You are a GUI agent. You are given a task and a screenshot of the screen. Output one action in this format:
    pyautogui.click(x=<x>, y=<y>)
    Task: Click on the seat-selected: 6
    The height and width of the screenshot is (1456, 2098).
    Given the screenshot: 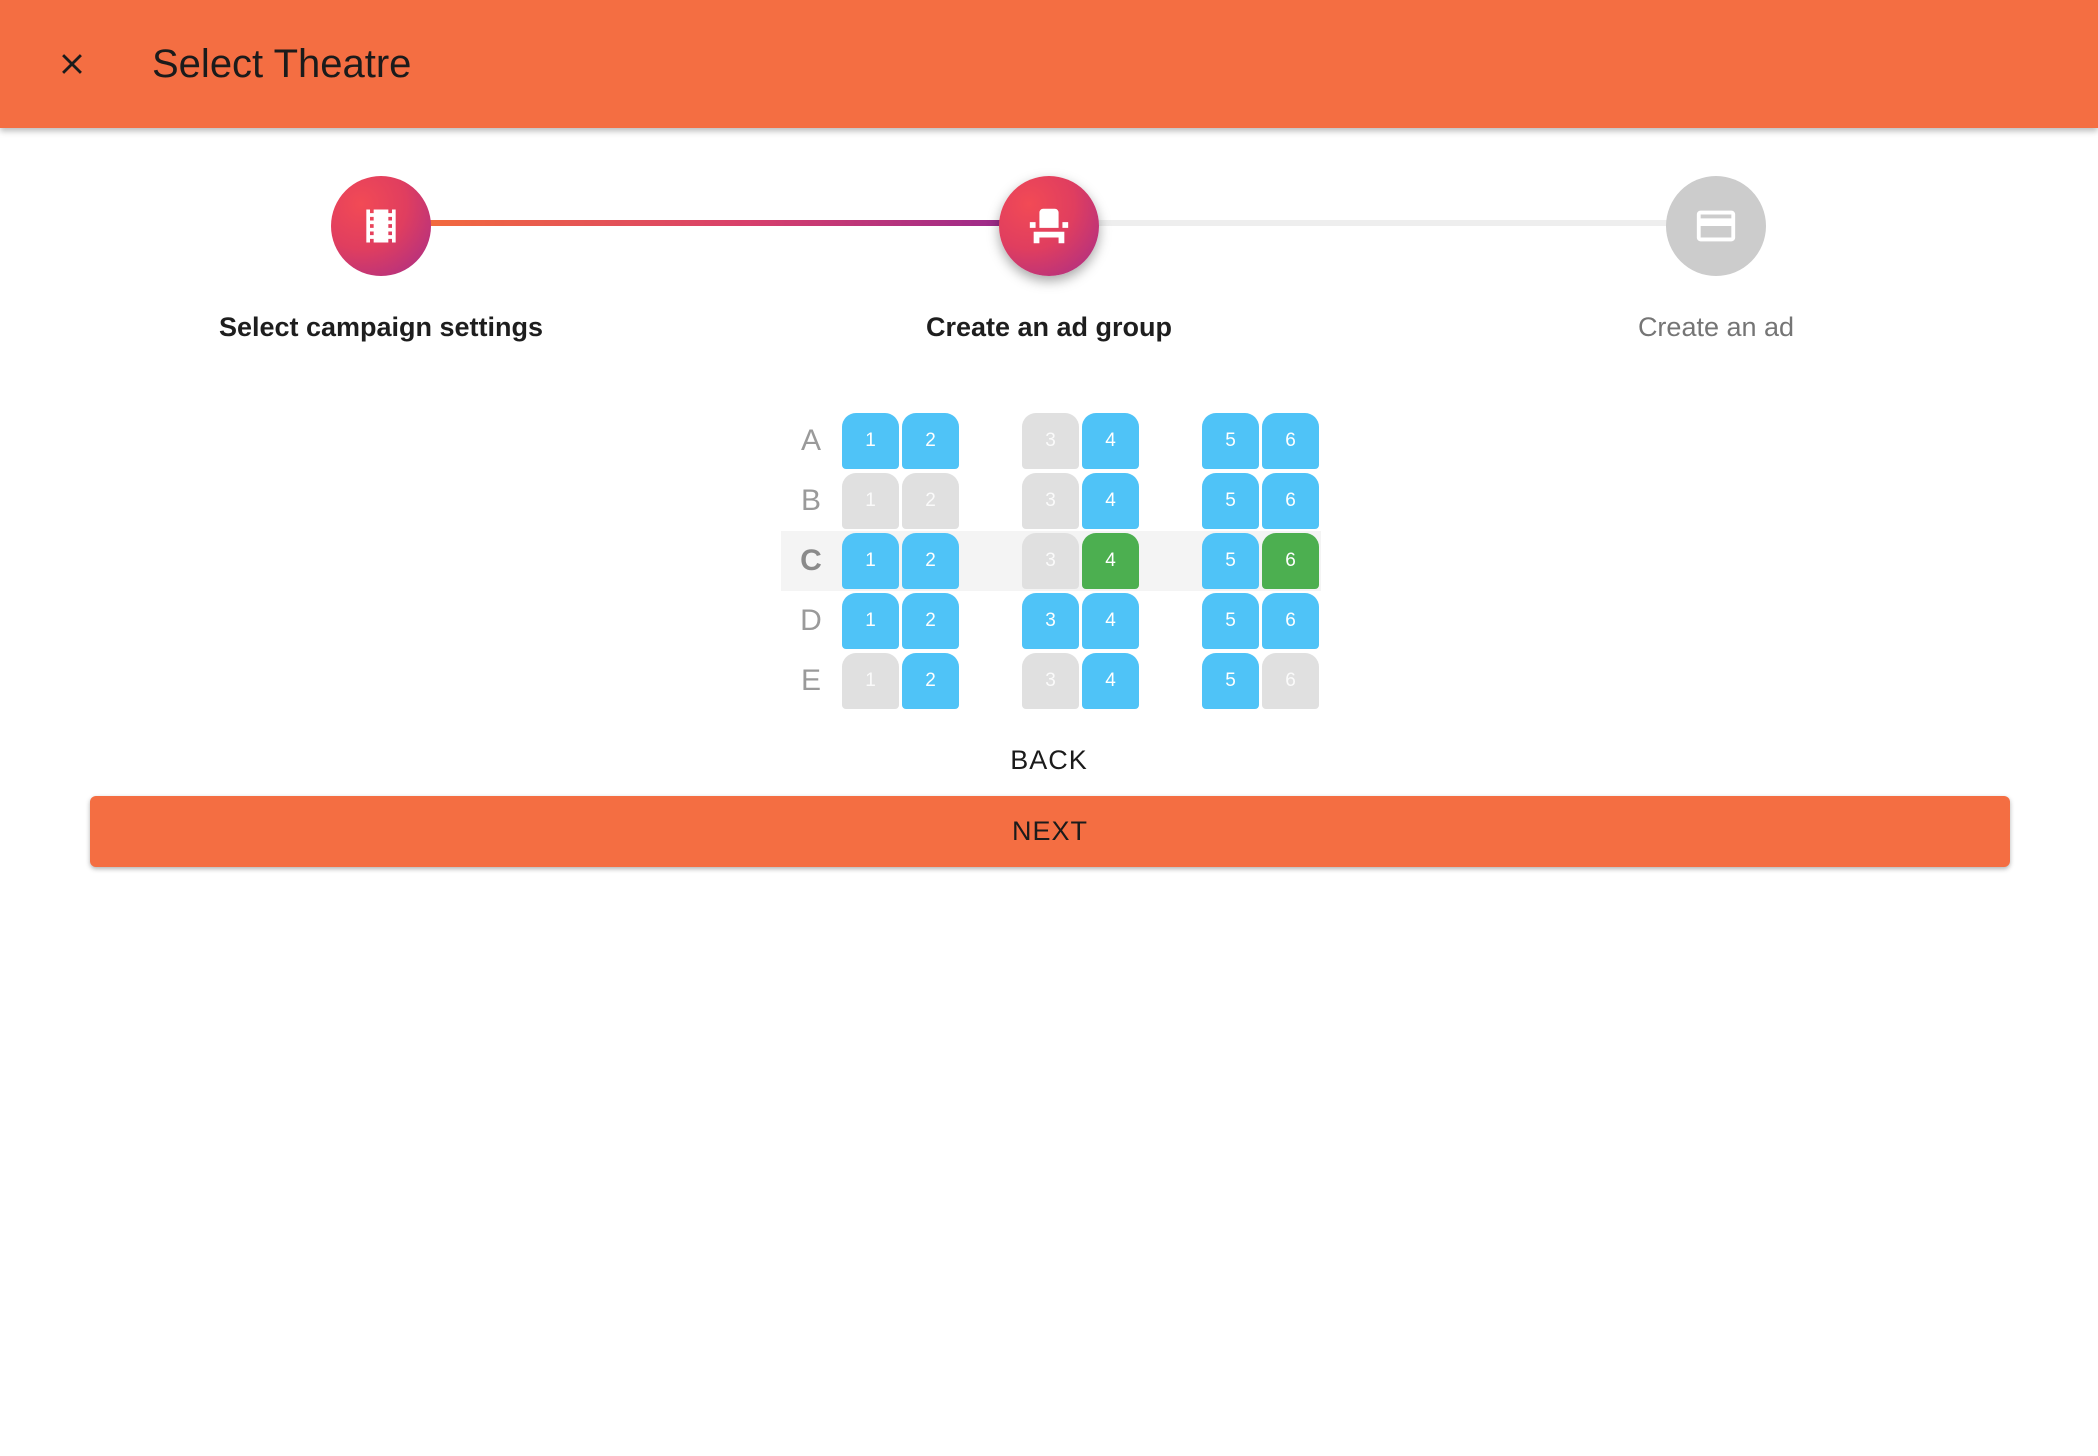 What is the action you would take?
    pyautogui.click(x=1290, y=561)
    